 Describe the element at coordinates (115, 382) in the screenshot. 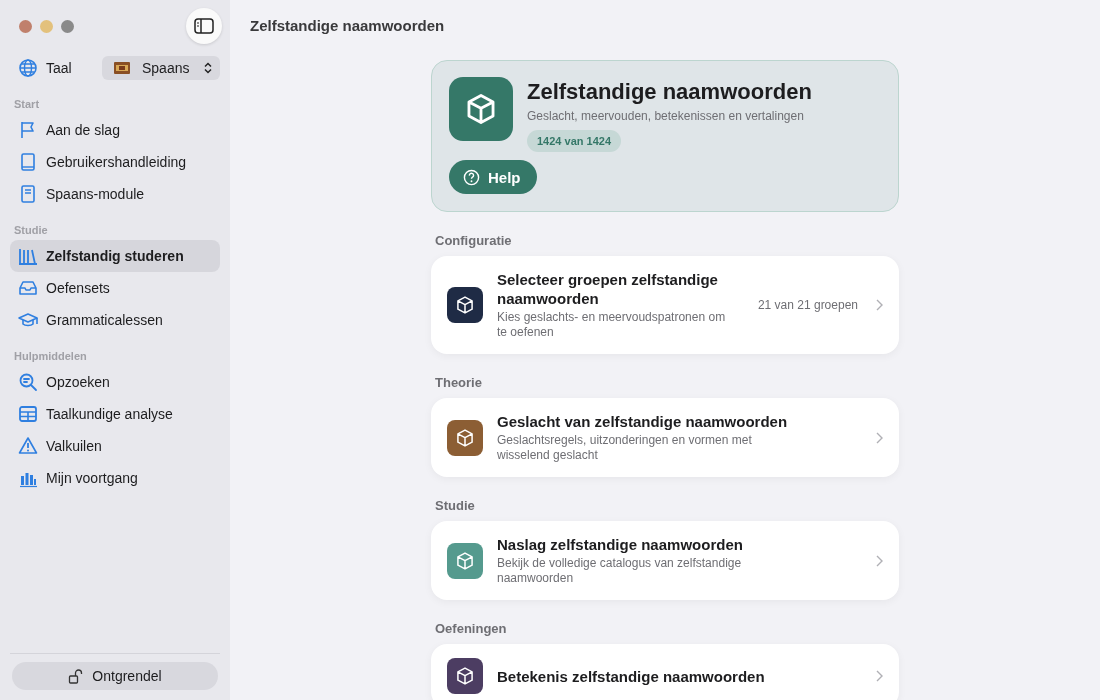

I see `sidebar-item: Opzoeken` at that location.